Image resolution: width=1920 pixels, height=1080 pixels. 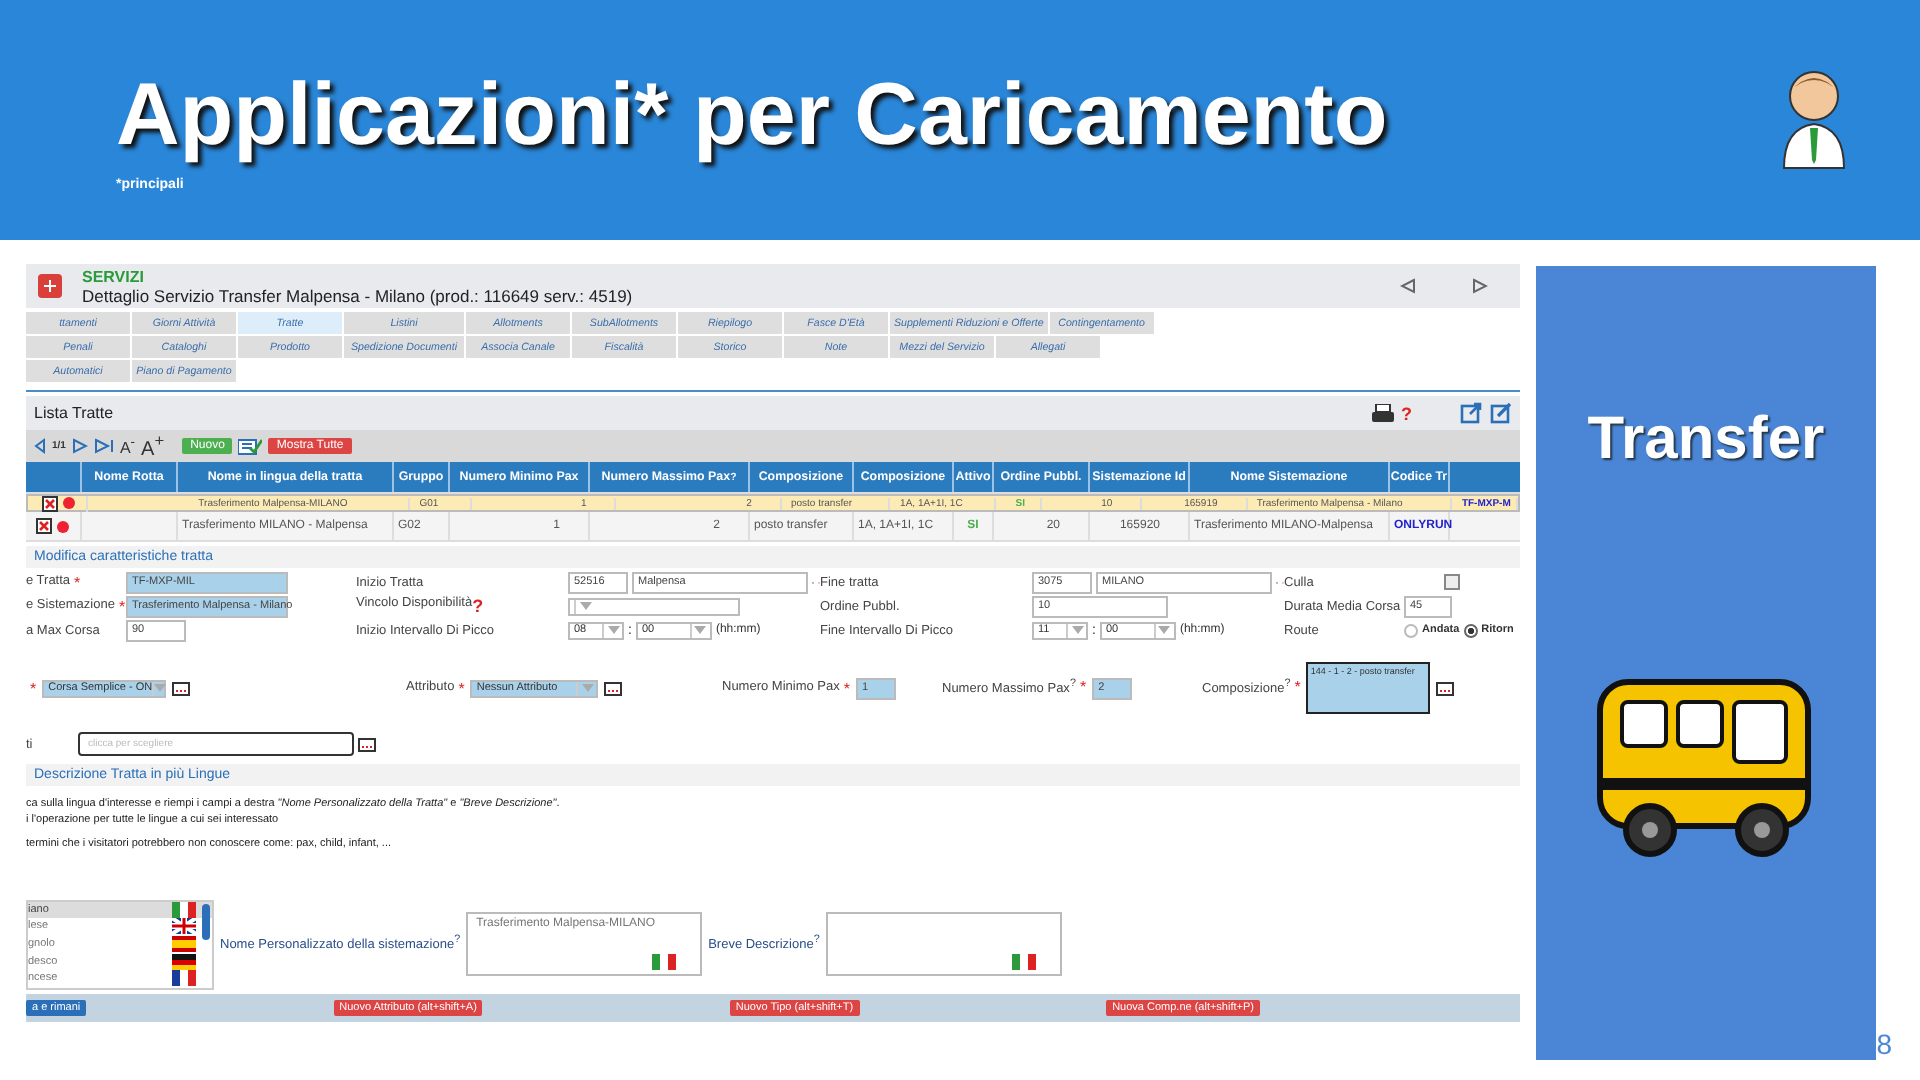 I want to click on section-title: SERVIZI, so click(x=114, y=276).